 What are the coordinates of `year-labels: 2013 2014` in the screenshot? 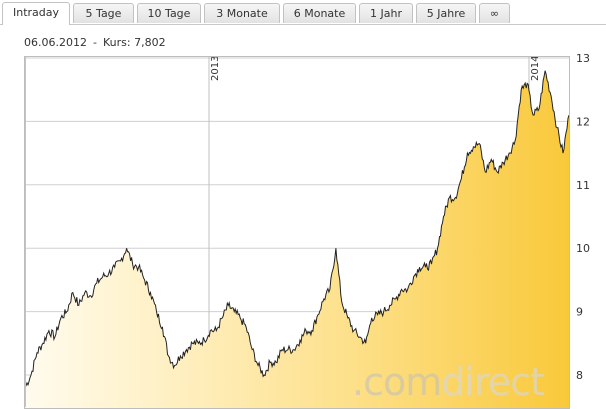 It's located at (375, 68).